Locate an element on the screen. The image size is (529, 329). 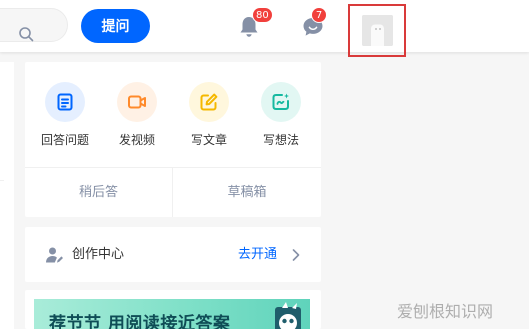
article-icon-circle is located at coordinates (209, 102).